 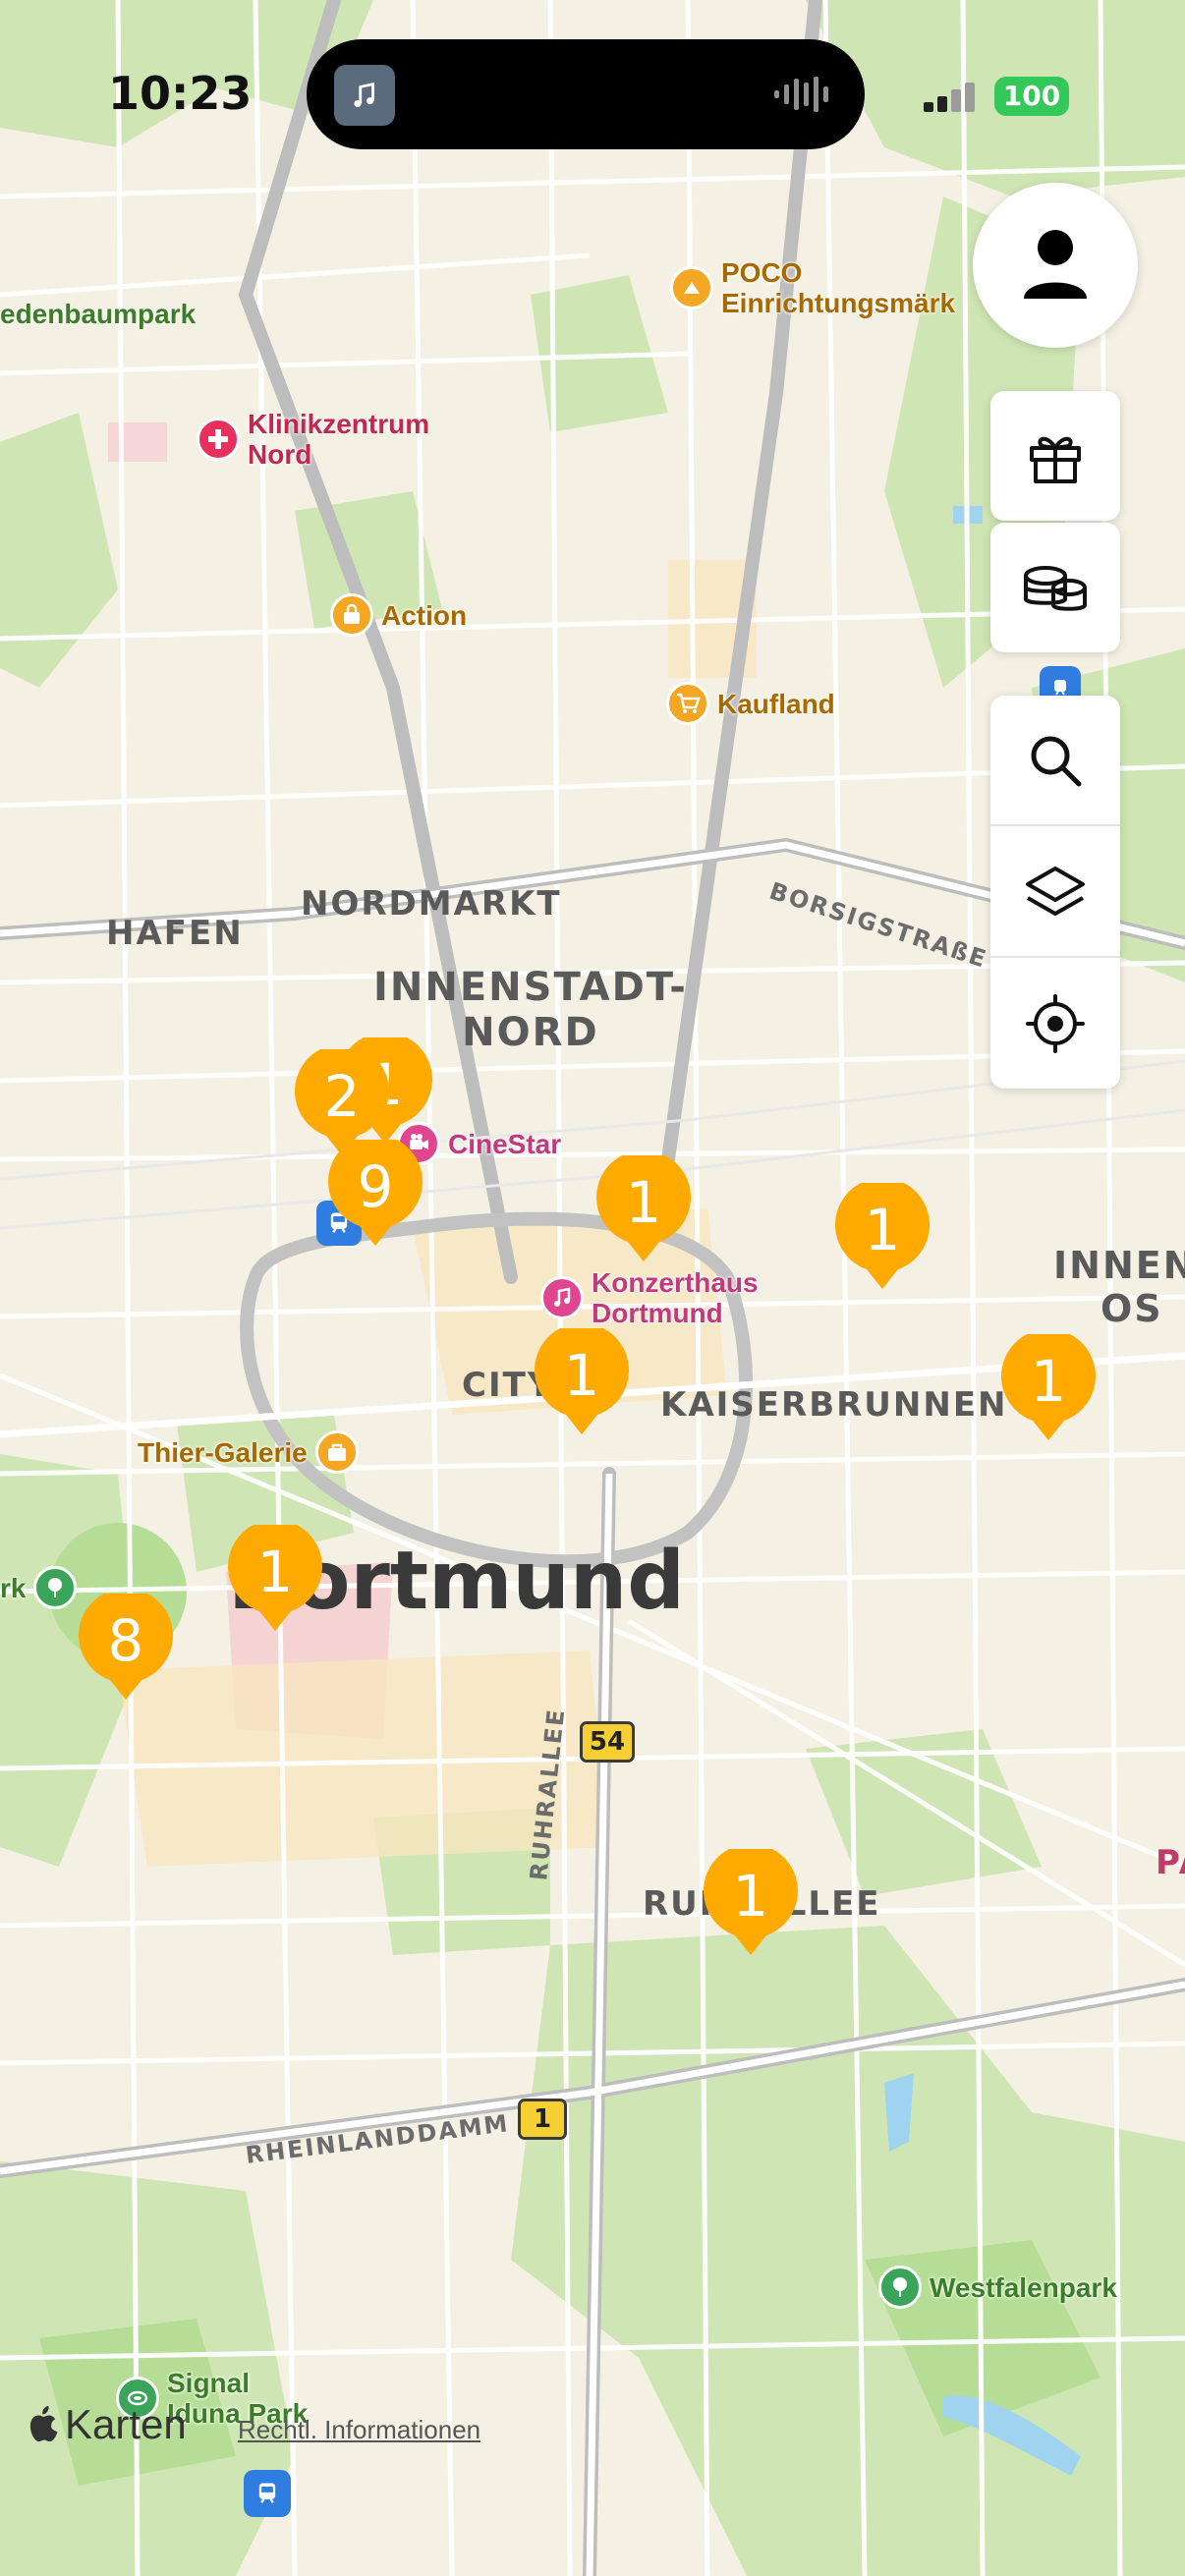 I want to click on poi-cinestar-label: CineStar, so click(x=505, y=1143).